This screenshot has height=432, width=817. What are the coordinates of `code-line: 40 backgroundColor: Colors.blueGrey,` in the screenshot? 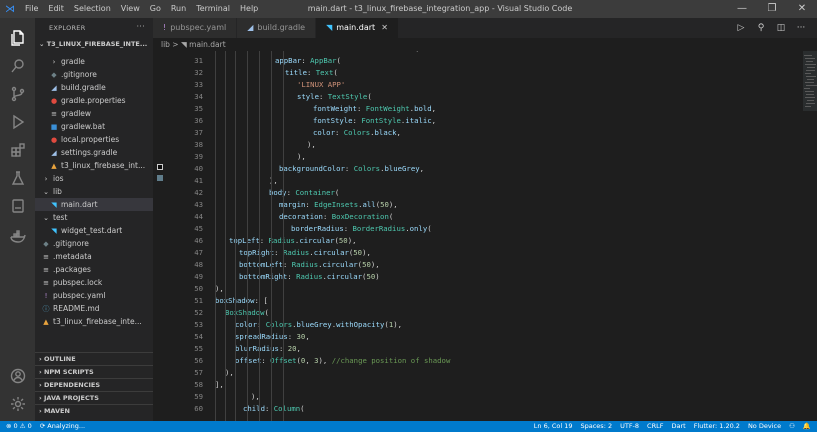 It's located at (478, 169).